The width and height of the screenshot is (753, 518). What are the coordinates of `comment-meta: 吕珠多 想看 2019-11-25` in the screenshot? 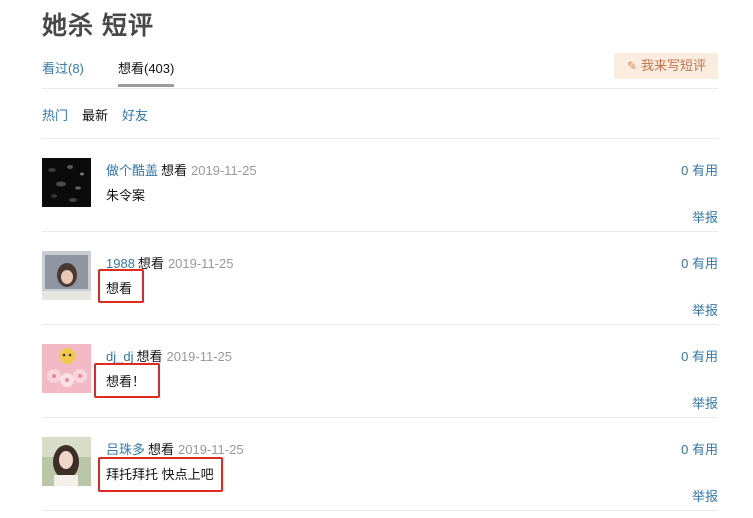 It's located at (175, 448).